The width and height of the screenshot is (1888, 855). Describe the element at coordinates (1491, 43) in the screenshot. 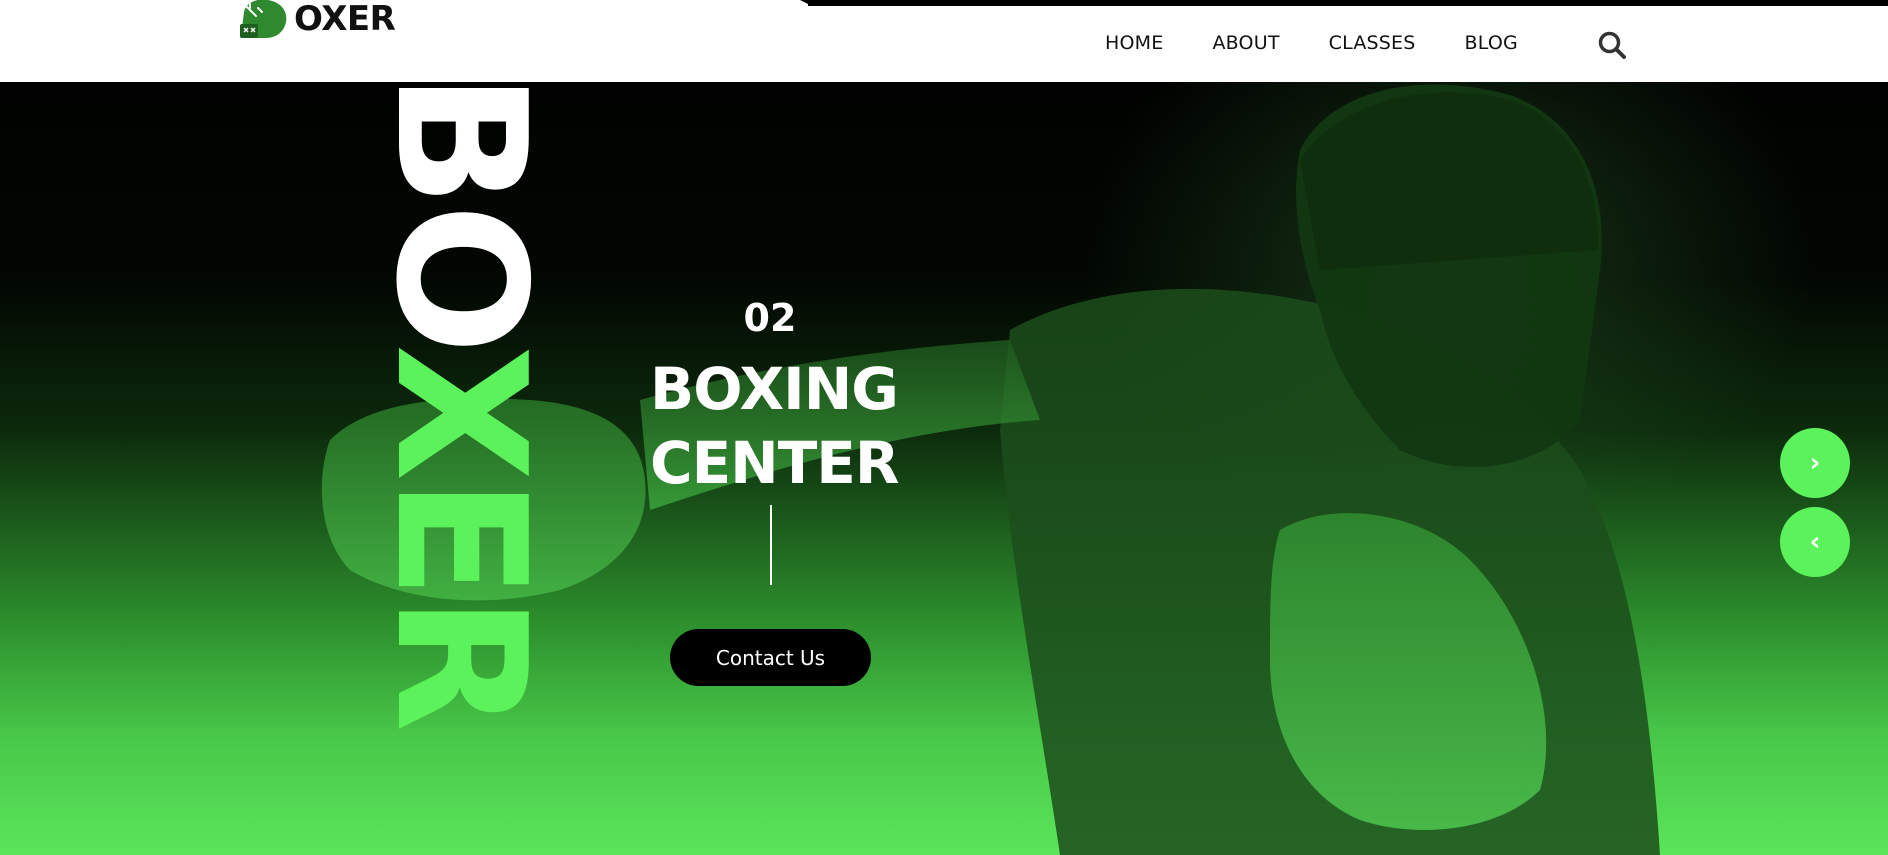

I see `nav-item-blog: BLOG` at that location.